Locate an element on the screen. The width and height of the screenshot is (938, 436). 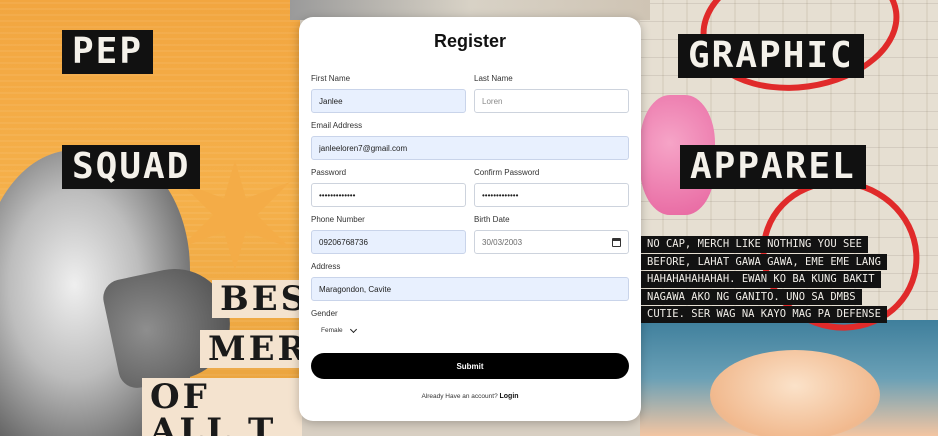
address-row: Address is located at coordinates (470, 281).